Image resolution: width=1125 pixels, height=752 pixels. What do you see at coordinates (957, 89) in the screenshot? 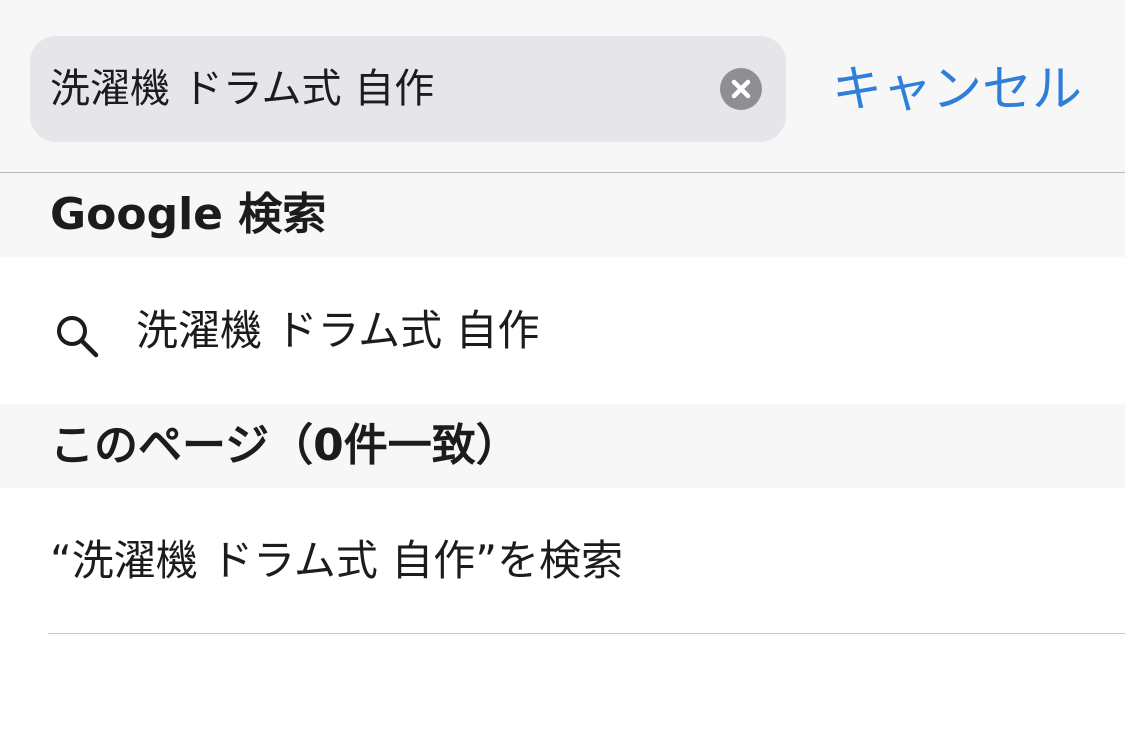
I see `cancel-button: キャンセル` at bounding box center [957, 89].